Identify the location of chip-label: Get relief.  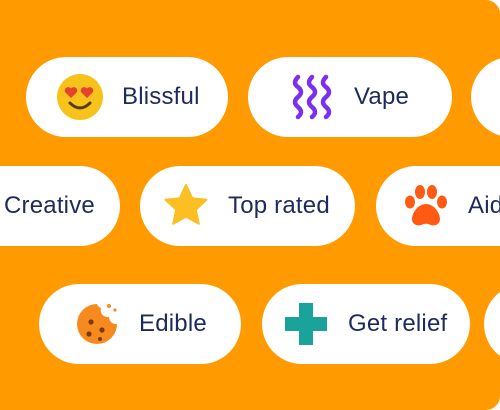
(398, 323).